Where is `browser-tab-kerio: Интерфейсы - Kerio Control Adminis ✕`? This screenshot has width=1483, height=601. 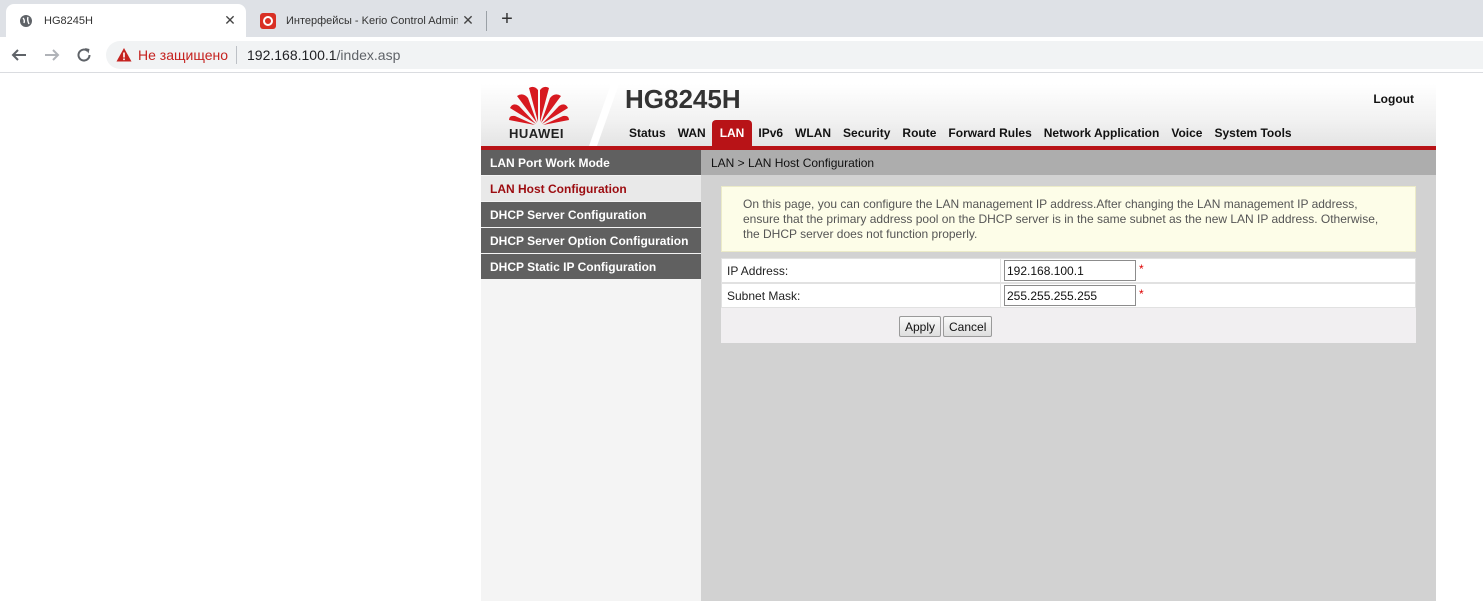
browser-tab-kerio: Интерфейсы - Kerio Control Adminis ✕ is located at coordinates (366, 20).